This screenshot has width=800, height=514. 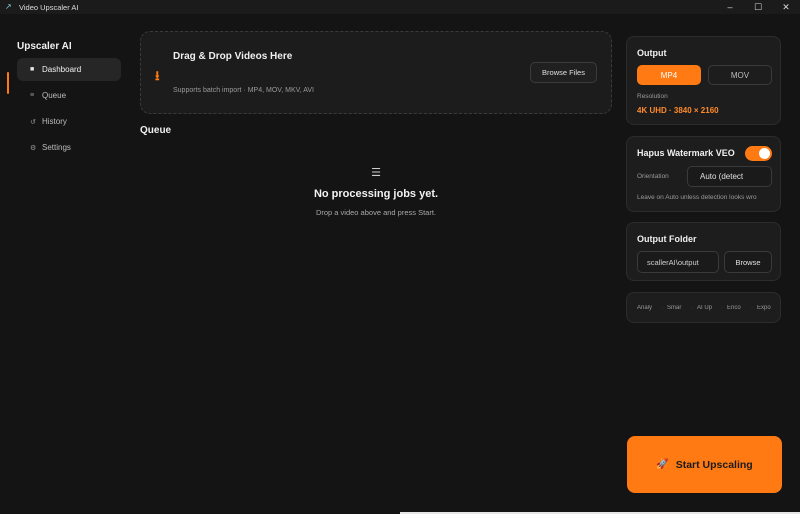 What do you see at coordinates (758, 153) in the screenshot?
I see `watermark-toggle` at bounding box center [758, 153].